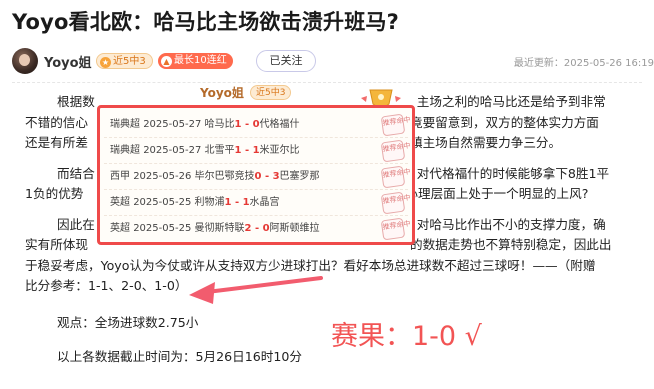 The height and width of the screenshot is (389, 654). What do you see at coordinates (219, 150) in the screenshot?
I see `match-home-team: 北雪平` at bounding box center [219, 150].